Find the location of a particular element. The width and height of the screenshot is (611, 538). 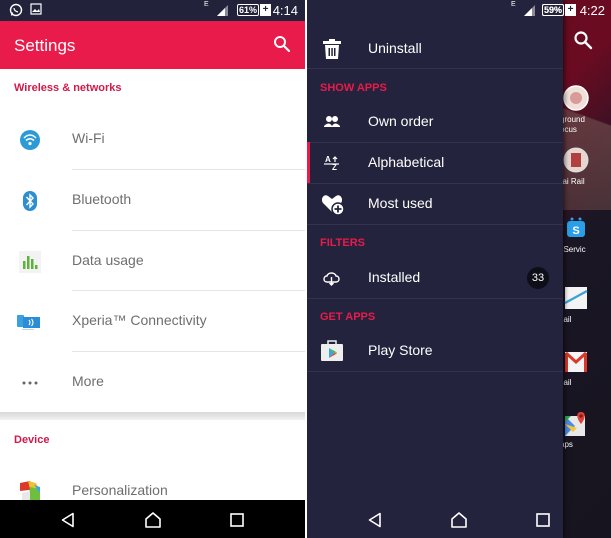

status-bar: E 61% + 4:14 is located at coordinates (152, 10).